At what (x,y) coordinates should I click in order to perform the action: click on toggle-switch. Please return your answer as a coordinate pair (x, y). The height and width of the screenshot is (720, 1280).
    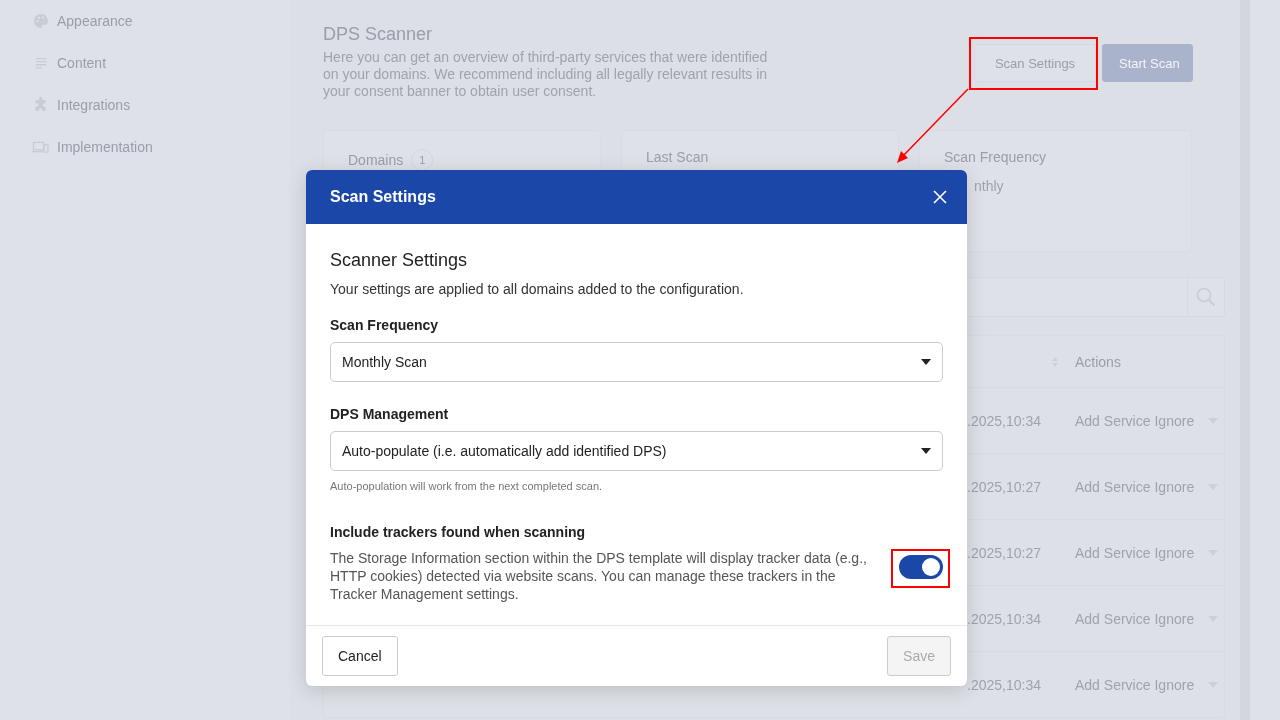
    Looking at the image, I should click on (921, 567).